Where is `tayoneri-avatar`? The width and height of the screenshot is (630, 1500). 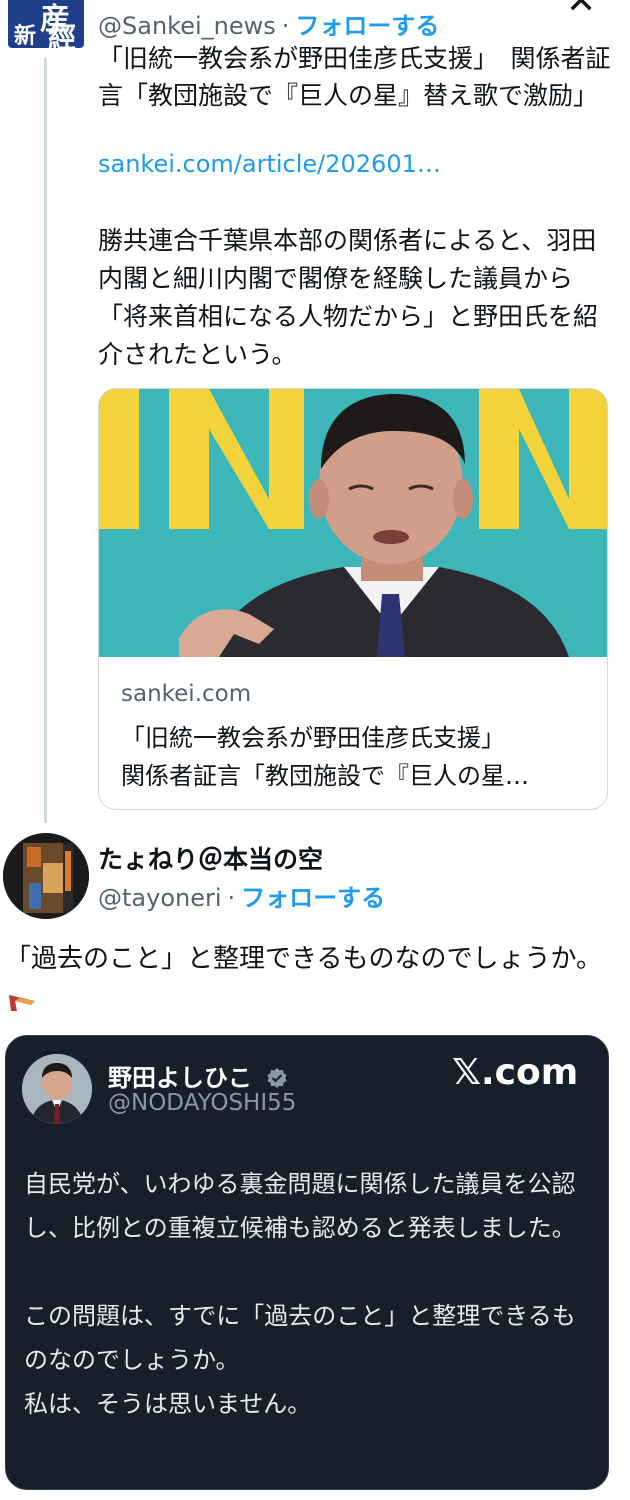
tayoneri-avatar is located at coordinates (46, 876).